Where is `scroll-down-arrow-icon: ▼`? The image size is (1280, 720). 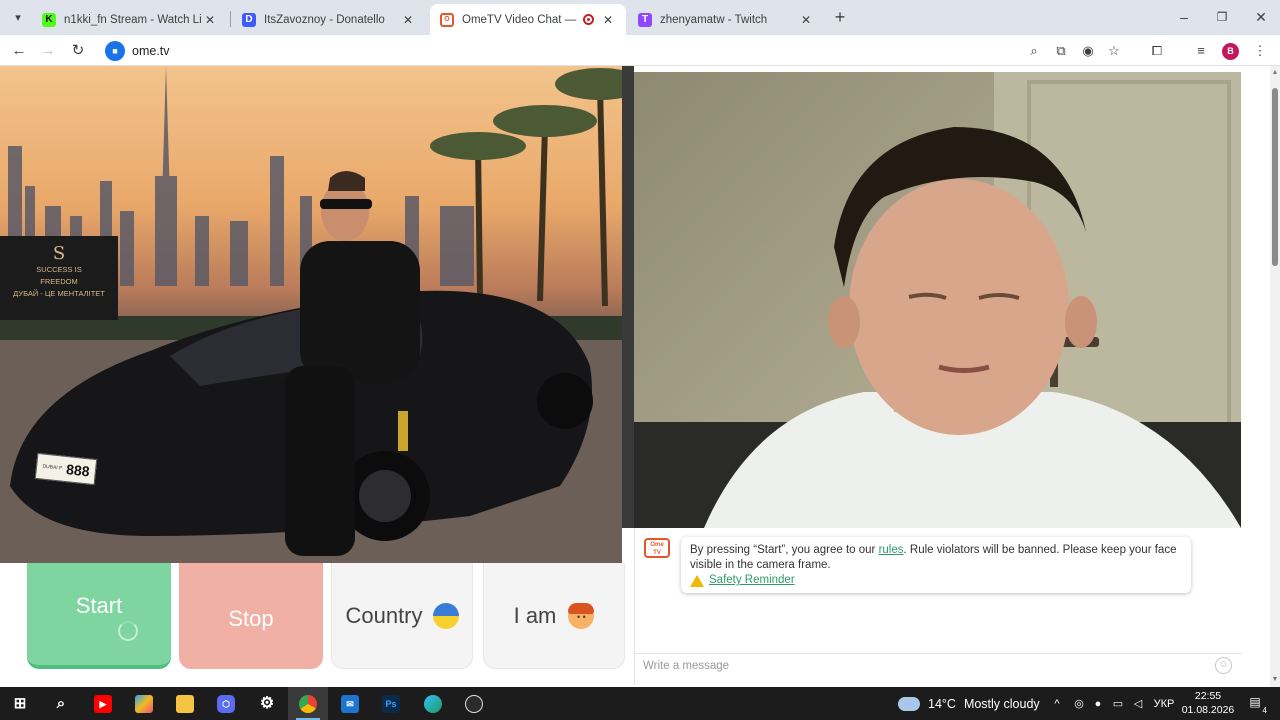 scroll-down-arrow-icon: ▼ is located at coordinates (1275, 680).